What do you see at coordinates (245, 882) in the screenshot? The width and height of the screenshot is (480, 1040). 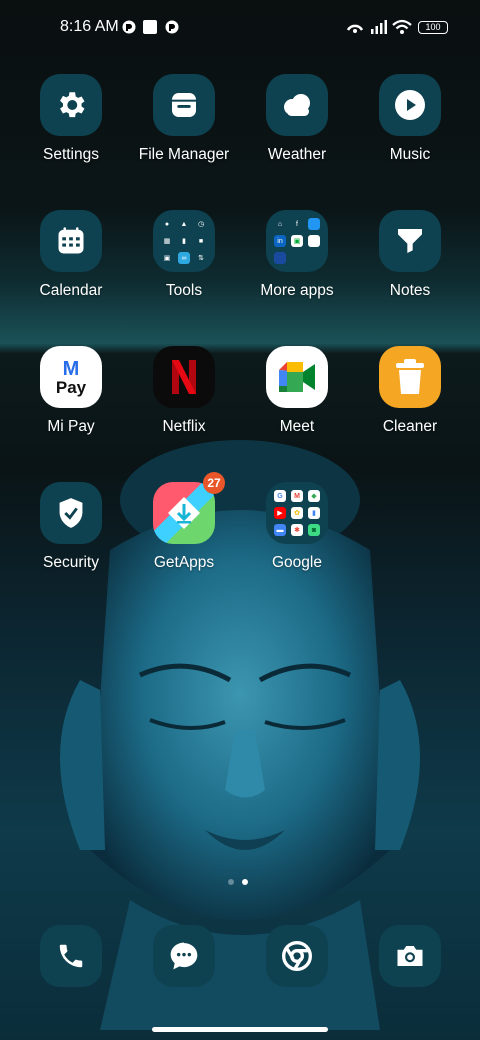 I see `page-dot-active` at bounding box center [245, 882].